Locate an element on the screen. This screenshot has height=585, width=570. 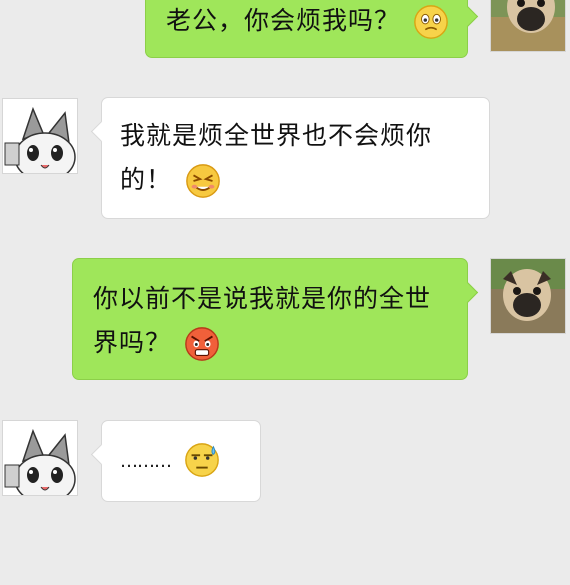
message-text: 老公，你会烦我吗？ is located at coordinates (283, 20).